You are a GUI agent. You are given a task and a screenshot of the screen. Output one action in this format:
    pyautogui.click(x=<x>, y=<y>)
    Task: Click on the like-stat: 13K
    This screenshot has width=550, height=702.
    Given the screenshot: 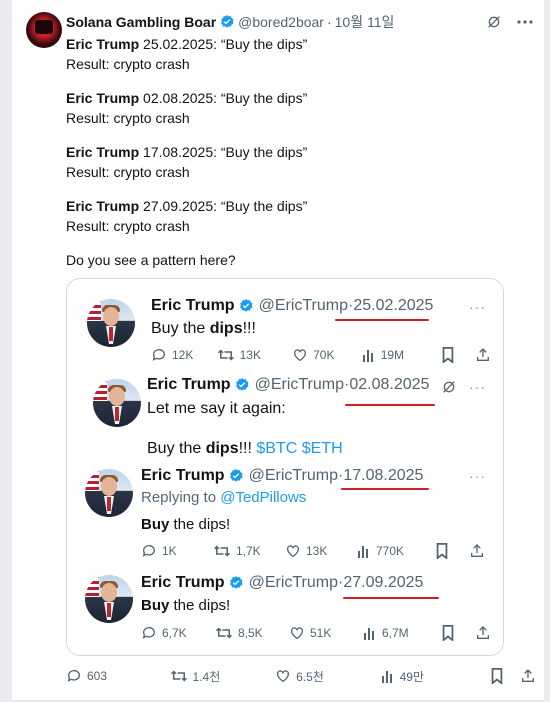 What is the action you would take?
    pyautogui.click(x=321, y=551)
    